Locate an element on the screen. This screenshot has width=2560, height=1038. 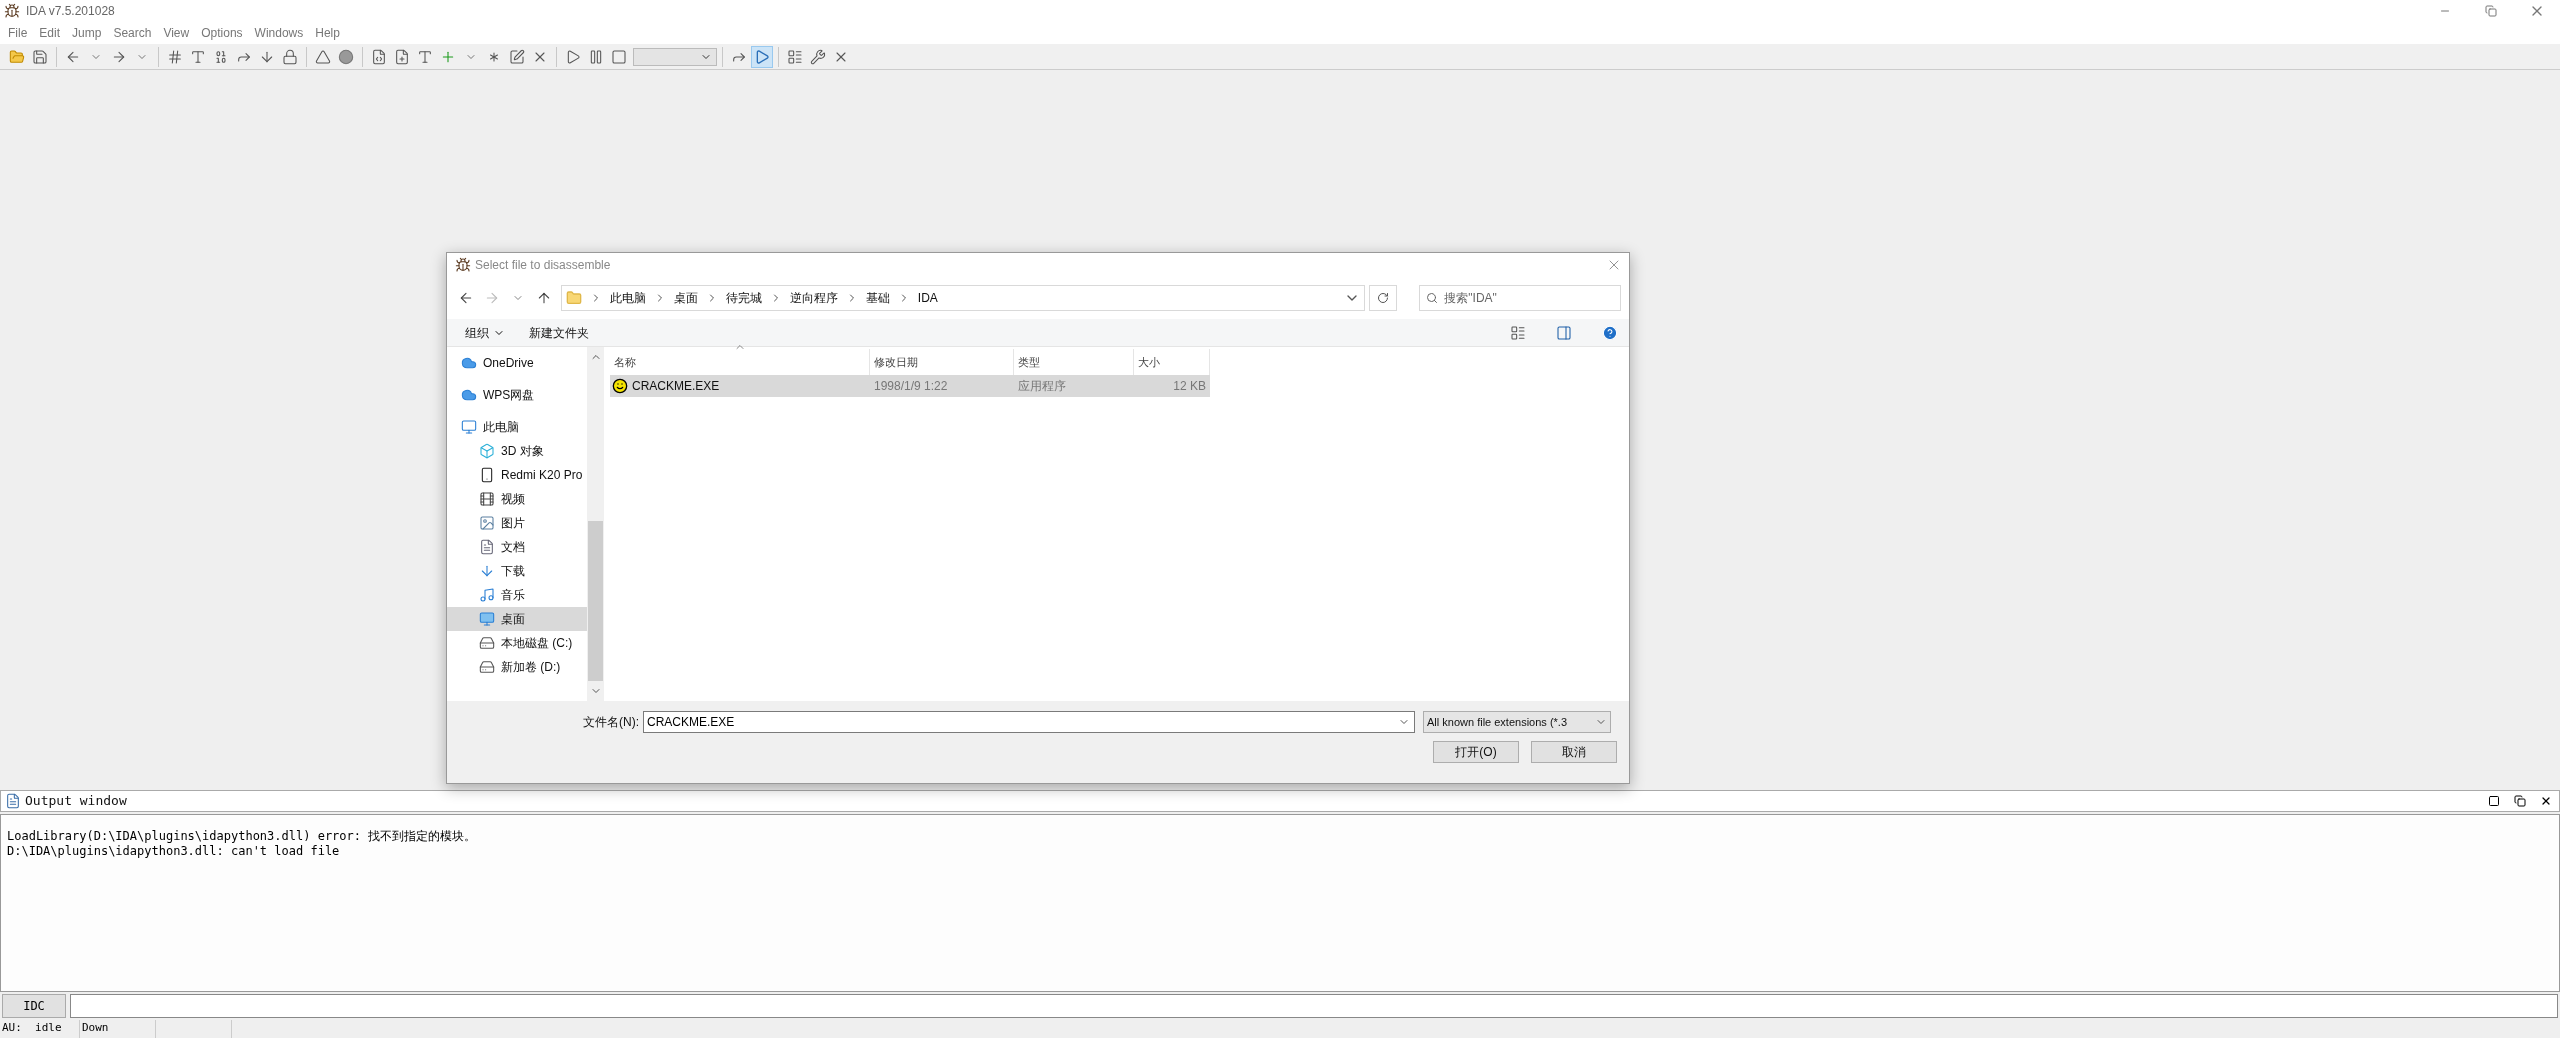
nav-item: 下载 is located at coordinates (517, 571).